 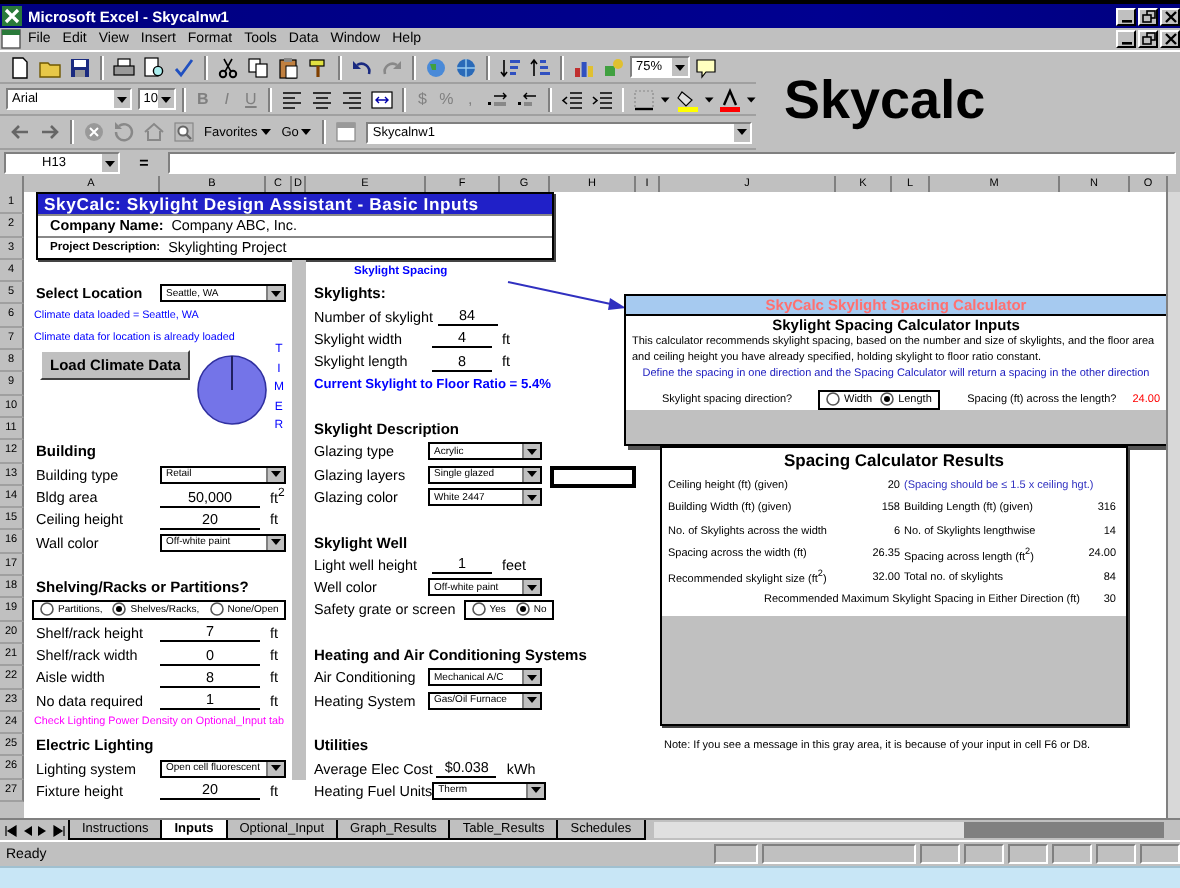 I want to click on timer-pie-drawing, so click(x=232, y=390).